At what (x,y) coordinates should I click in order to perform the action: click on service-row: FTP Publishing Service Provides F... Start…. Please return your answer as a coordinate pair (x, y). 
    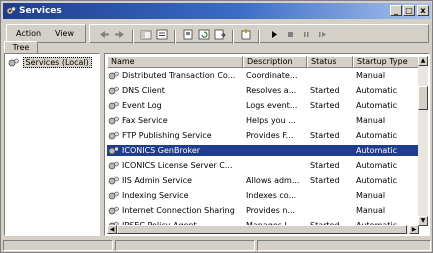
    Looking at the image, I should click on (264, 135).